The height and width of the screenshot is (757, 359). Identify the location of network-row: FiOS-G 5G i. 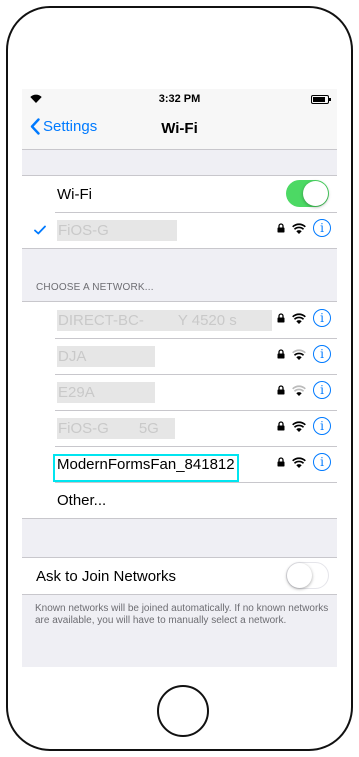
(179, 428).